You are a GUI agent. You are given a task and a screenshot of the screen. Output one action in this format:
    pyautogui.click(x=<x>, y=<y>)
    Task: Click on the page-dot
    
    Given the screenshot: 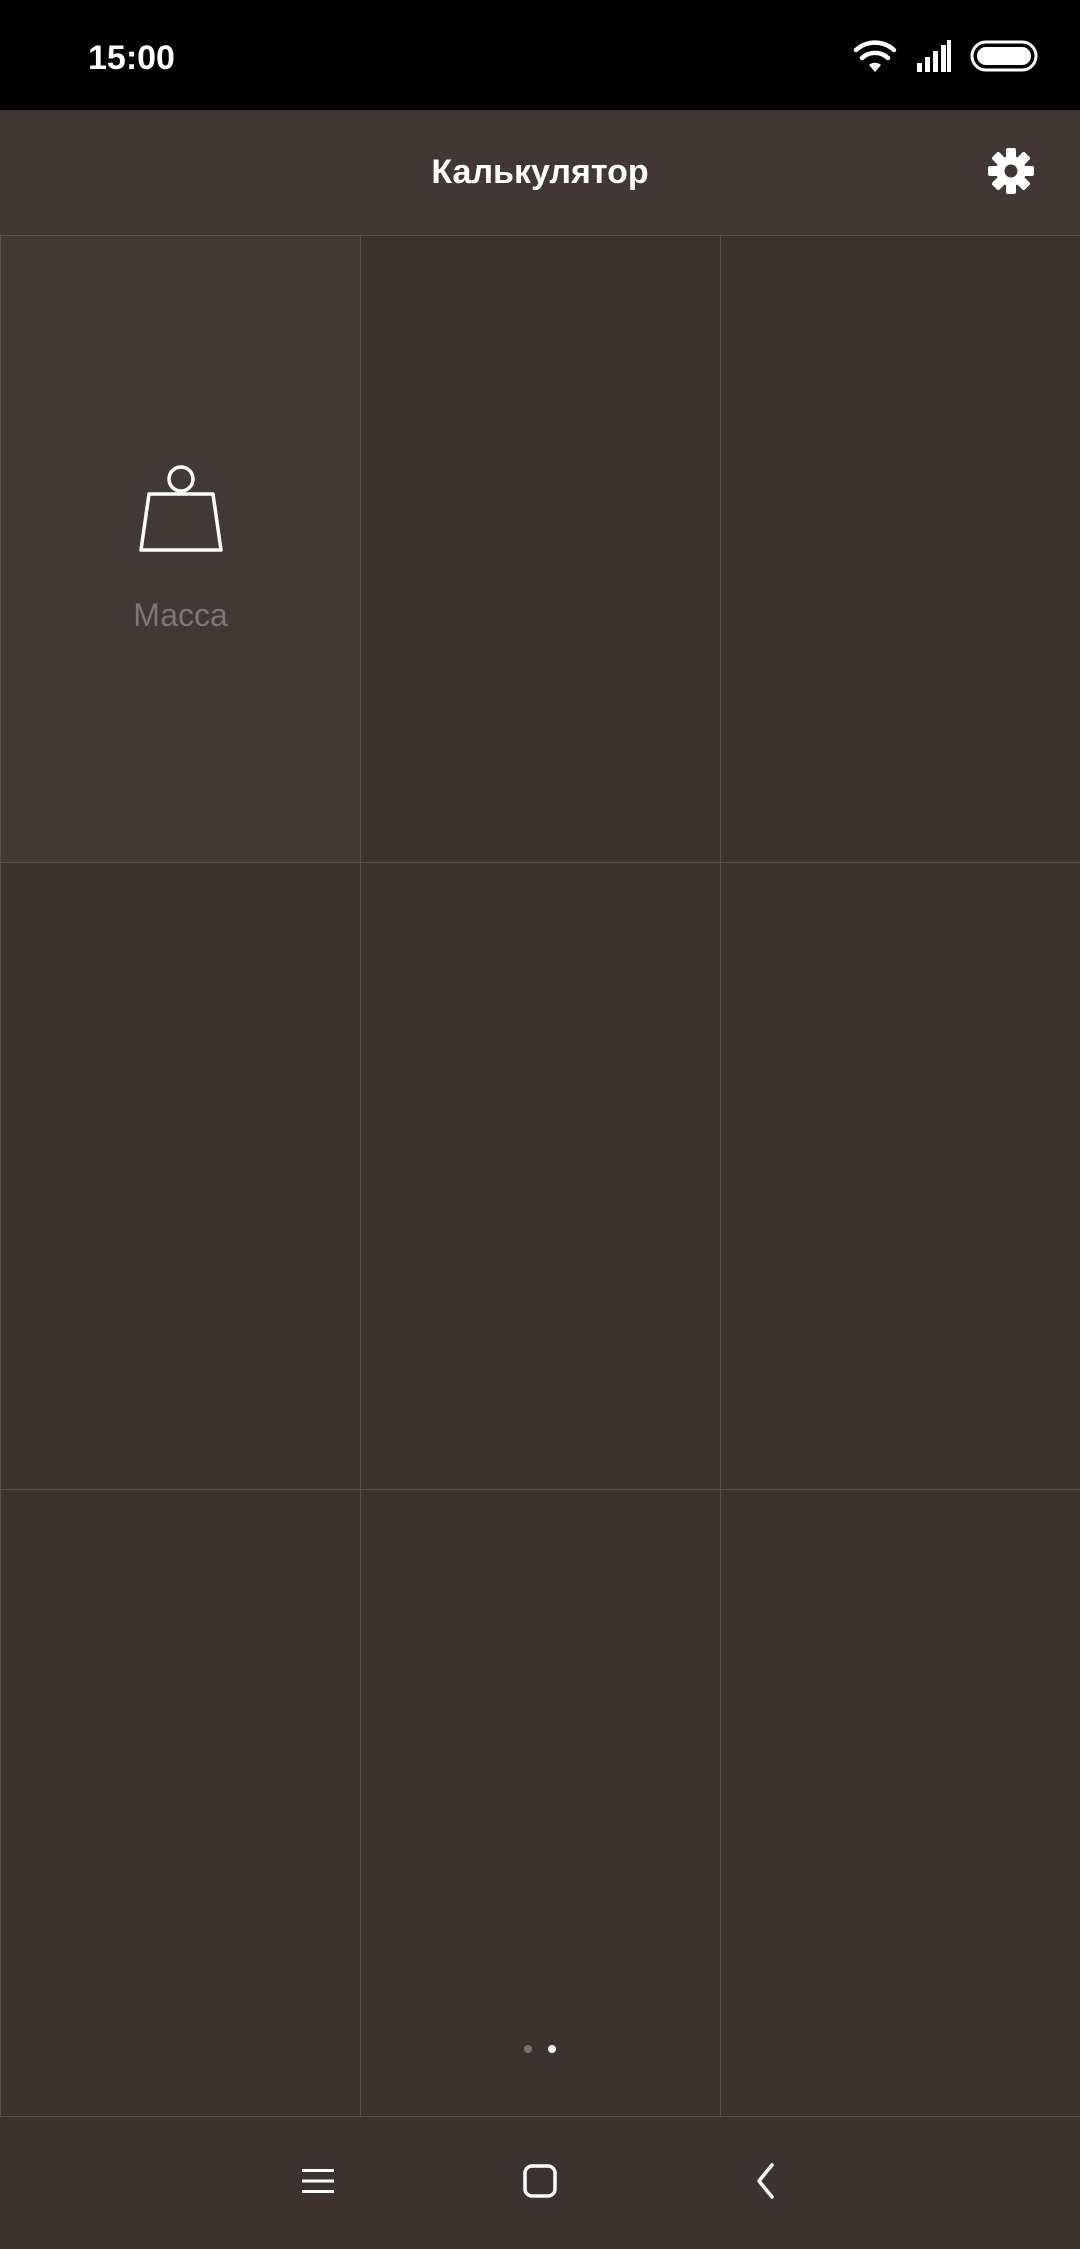 What is the action you would take?
    pyautogui.click(x=528, y=2049)
    